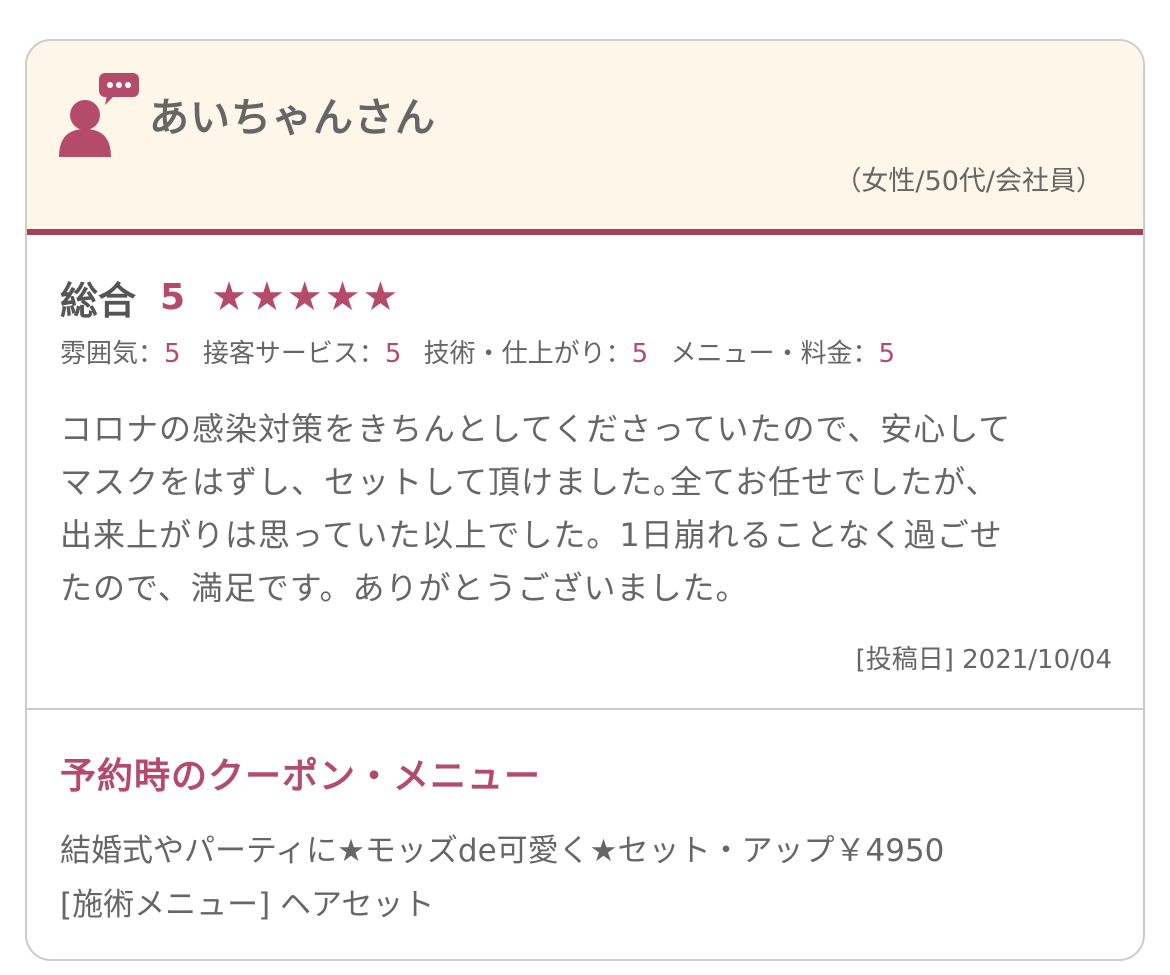 This screenshot has width=1170, height=975. Describe the element at coordinates (531, 535) in the screenshot. I see `comment-line: 出来上がりは思っていた以上でした。1日崩れることなく過ごせ` at that location.